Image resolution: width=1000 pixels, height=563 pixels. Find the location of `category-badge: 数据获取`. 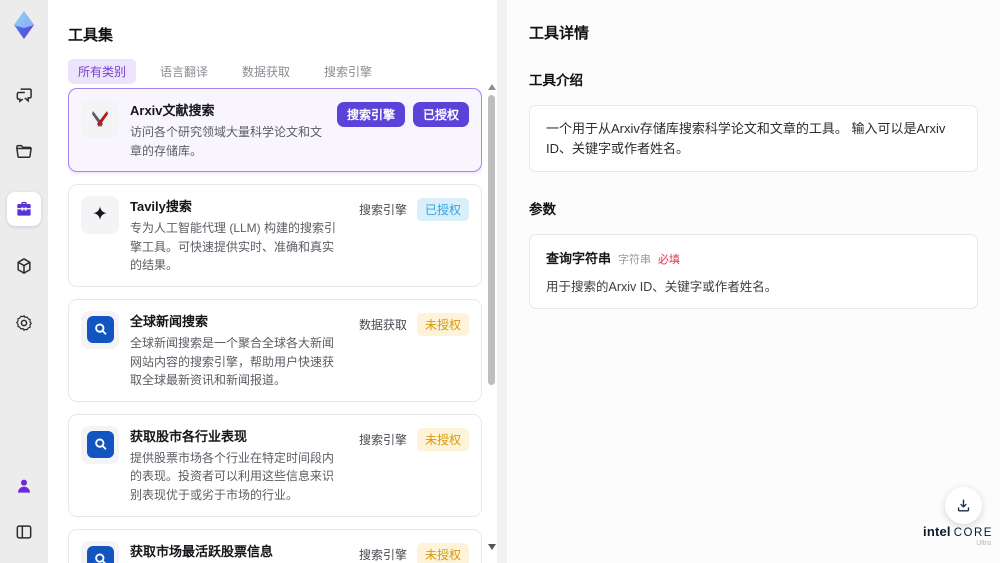

category-badge: 数据获取 is located at coordinates (382, 324).